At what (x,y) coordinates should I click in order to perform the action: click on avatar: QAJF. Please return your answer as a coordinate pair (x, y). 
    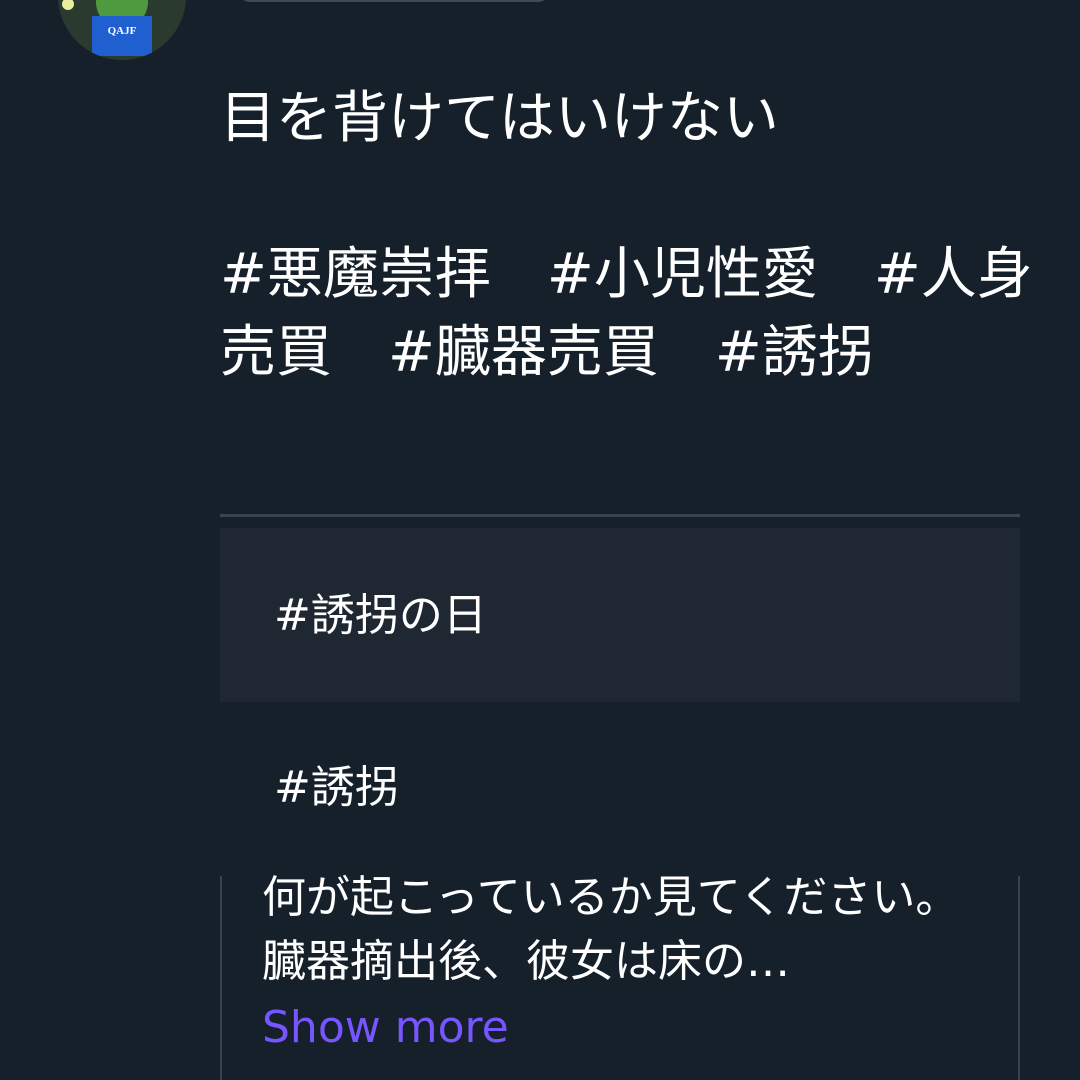
    Looking at the image, I should click on (122, 30).